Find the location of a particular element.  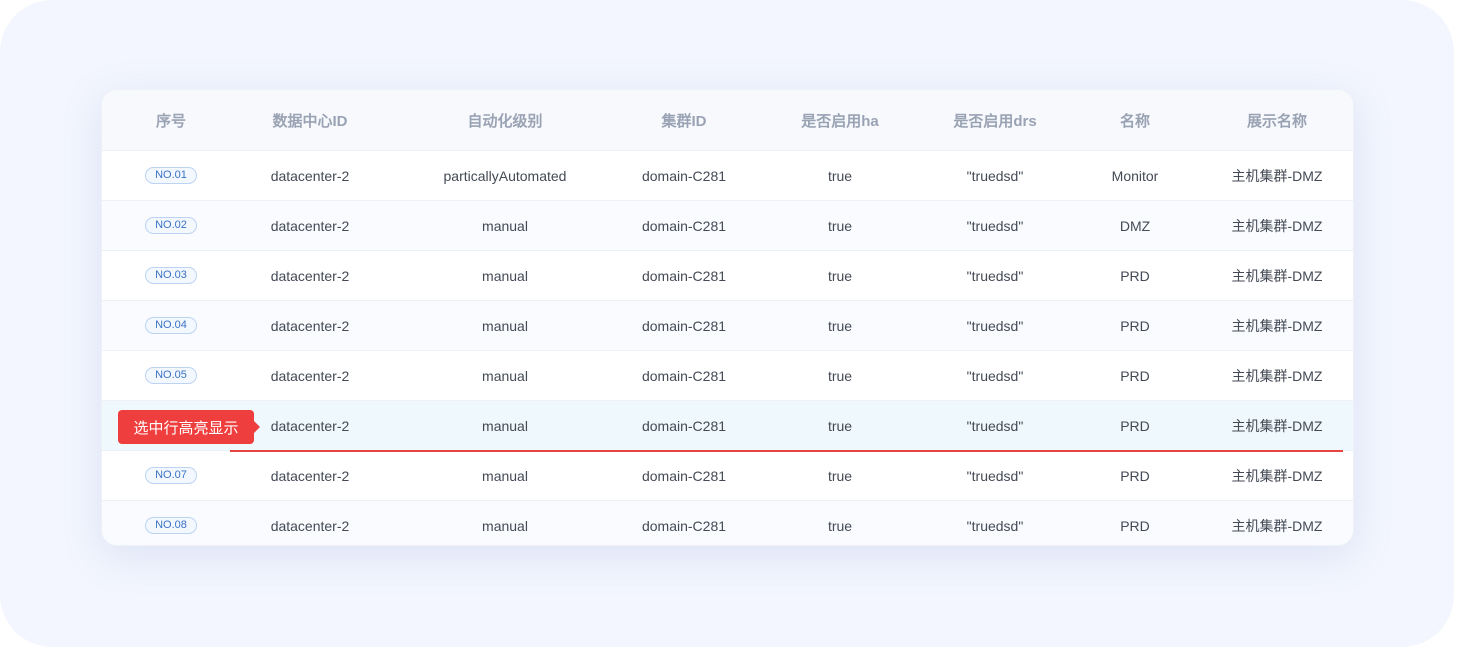

header-cluster-id: 集群ID is located at coordinates (684, 120).